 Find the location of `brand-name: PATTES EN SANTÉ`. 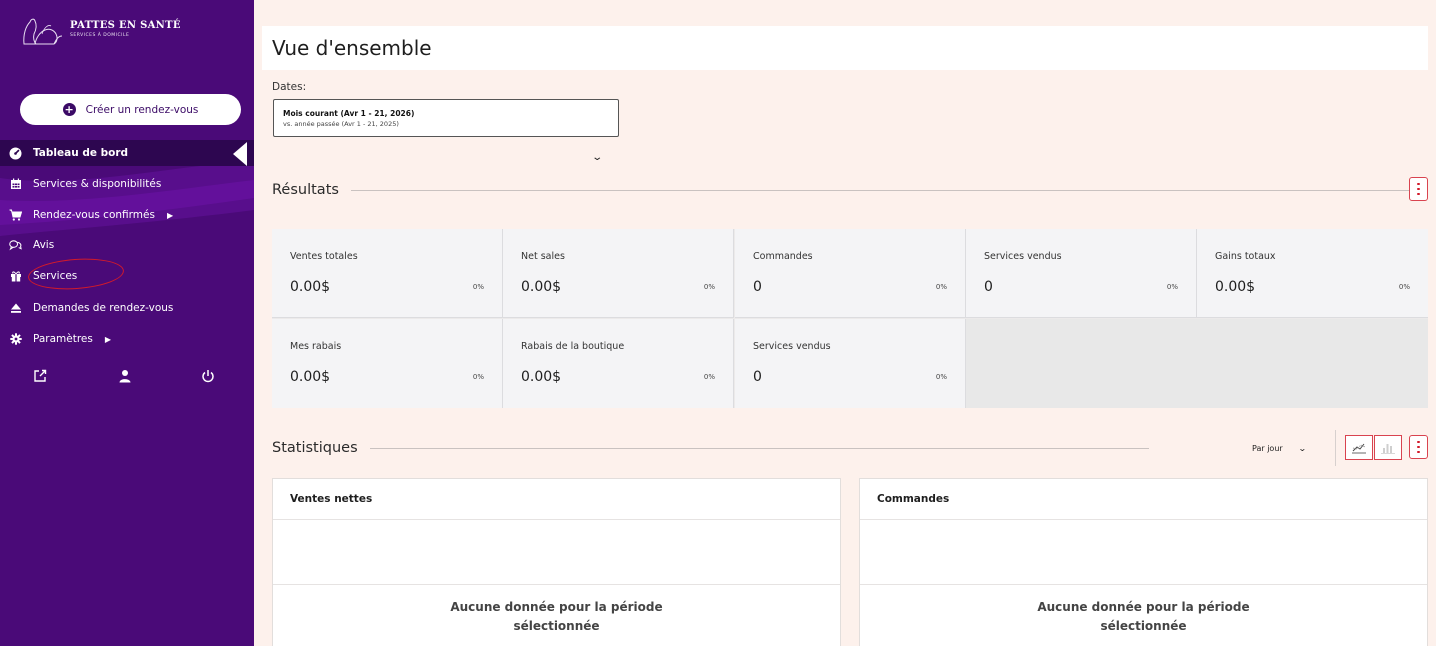

brand-name: PATTES EN SANTÉ is located at coordinates (125, 25).